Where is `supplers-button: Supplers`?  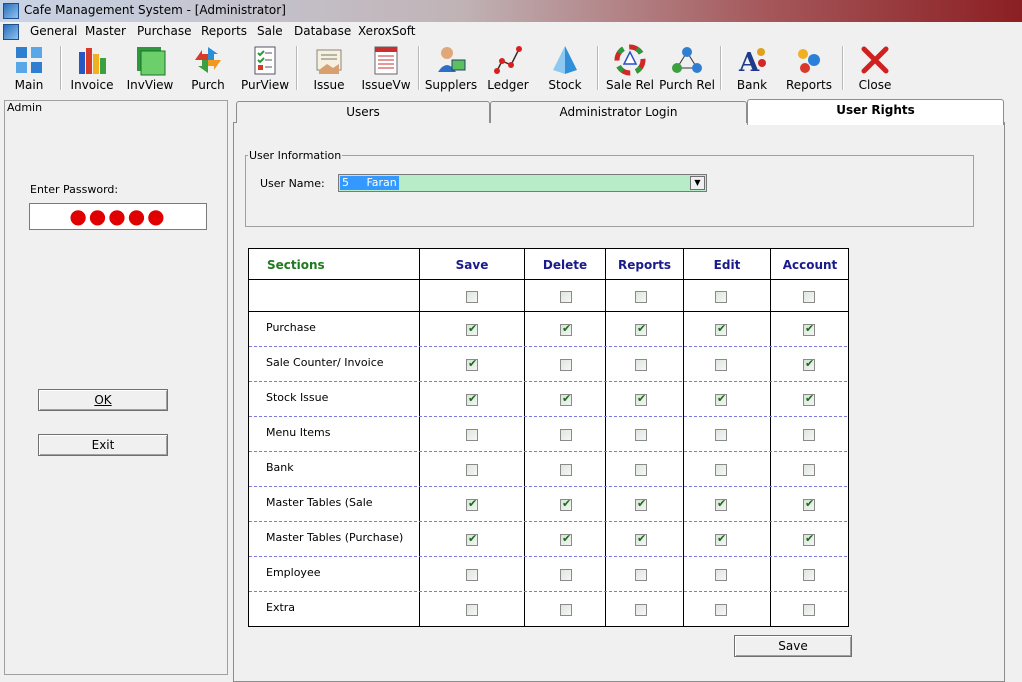
supplers-button: Supplers is located at coordinates (451, 68).